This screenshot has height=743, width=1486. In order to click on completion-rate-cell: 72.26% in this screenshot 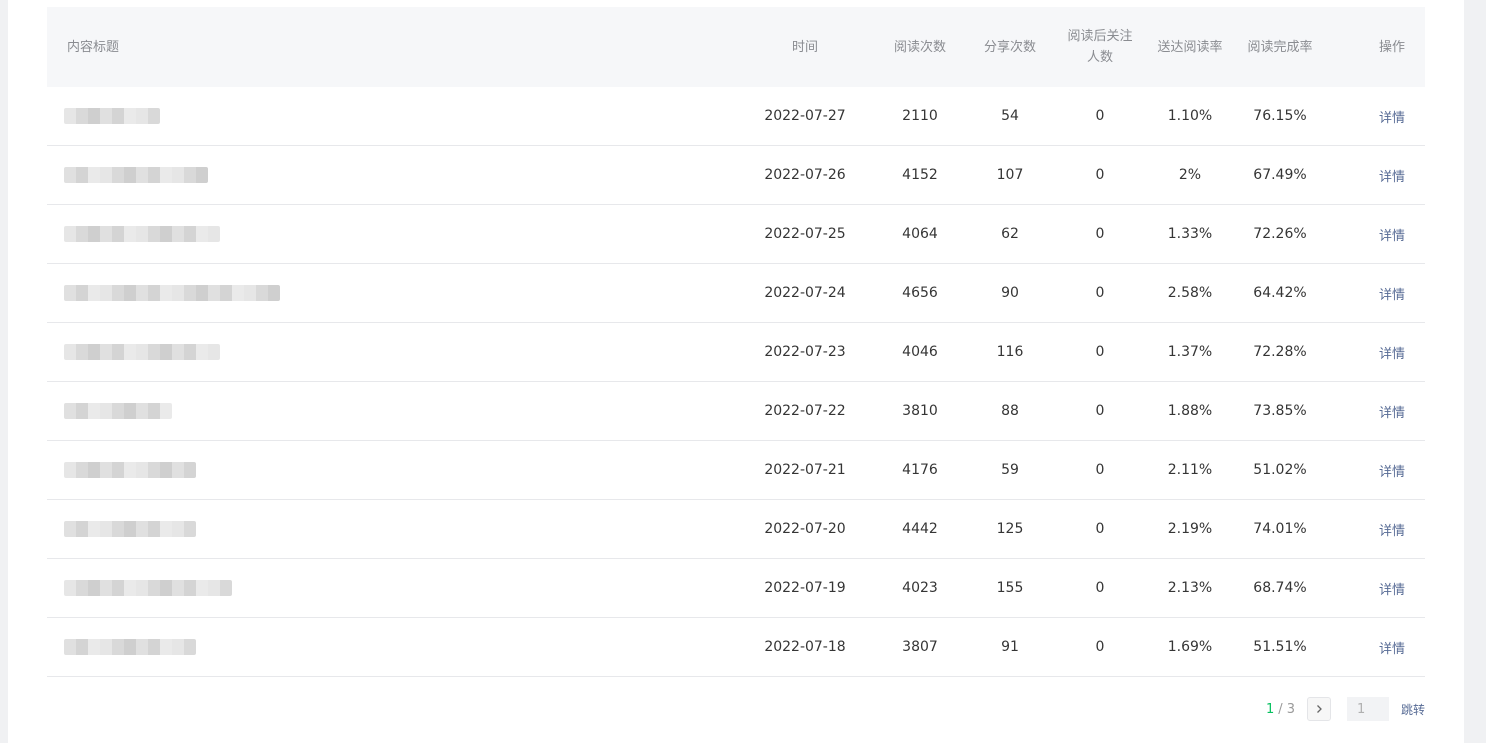, I will do `click(1280, 234)`.